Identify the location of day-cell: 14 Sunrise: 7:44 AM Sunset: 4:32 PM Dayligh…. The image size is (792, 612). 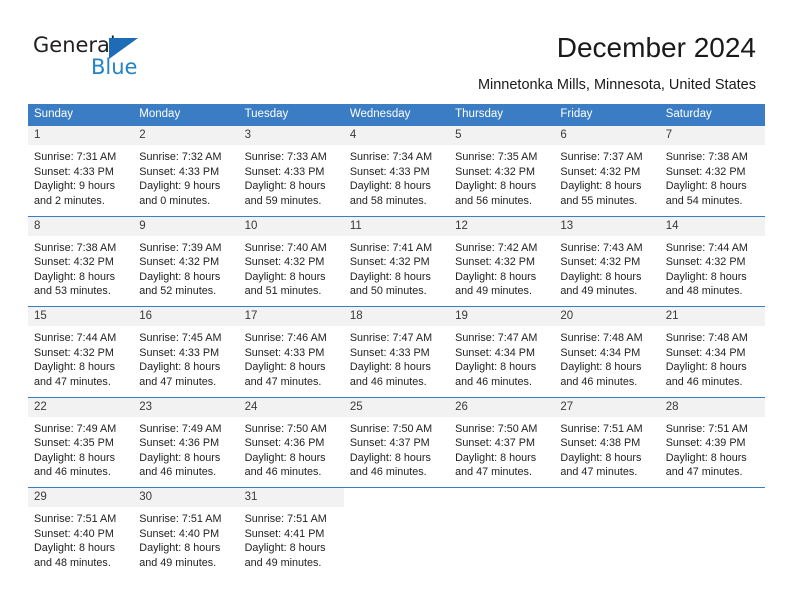
(712, 260).